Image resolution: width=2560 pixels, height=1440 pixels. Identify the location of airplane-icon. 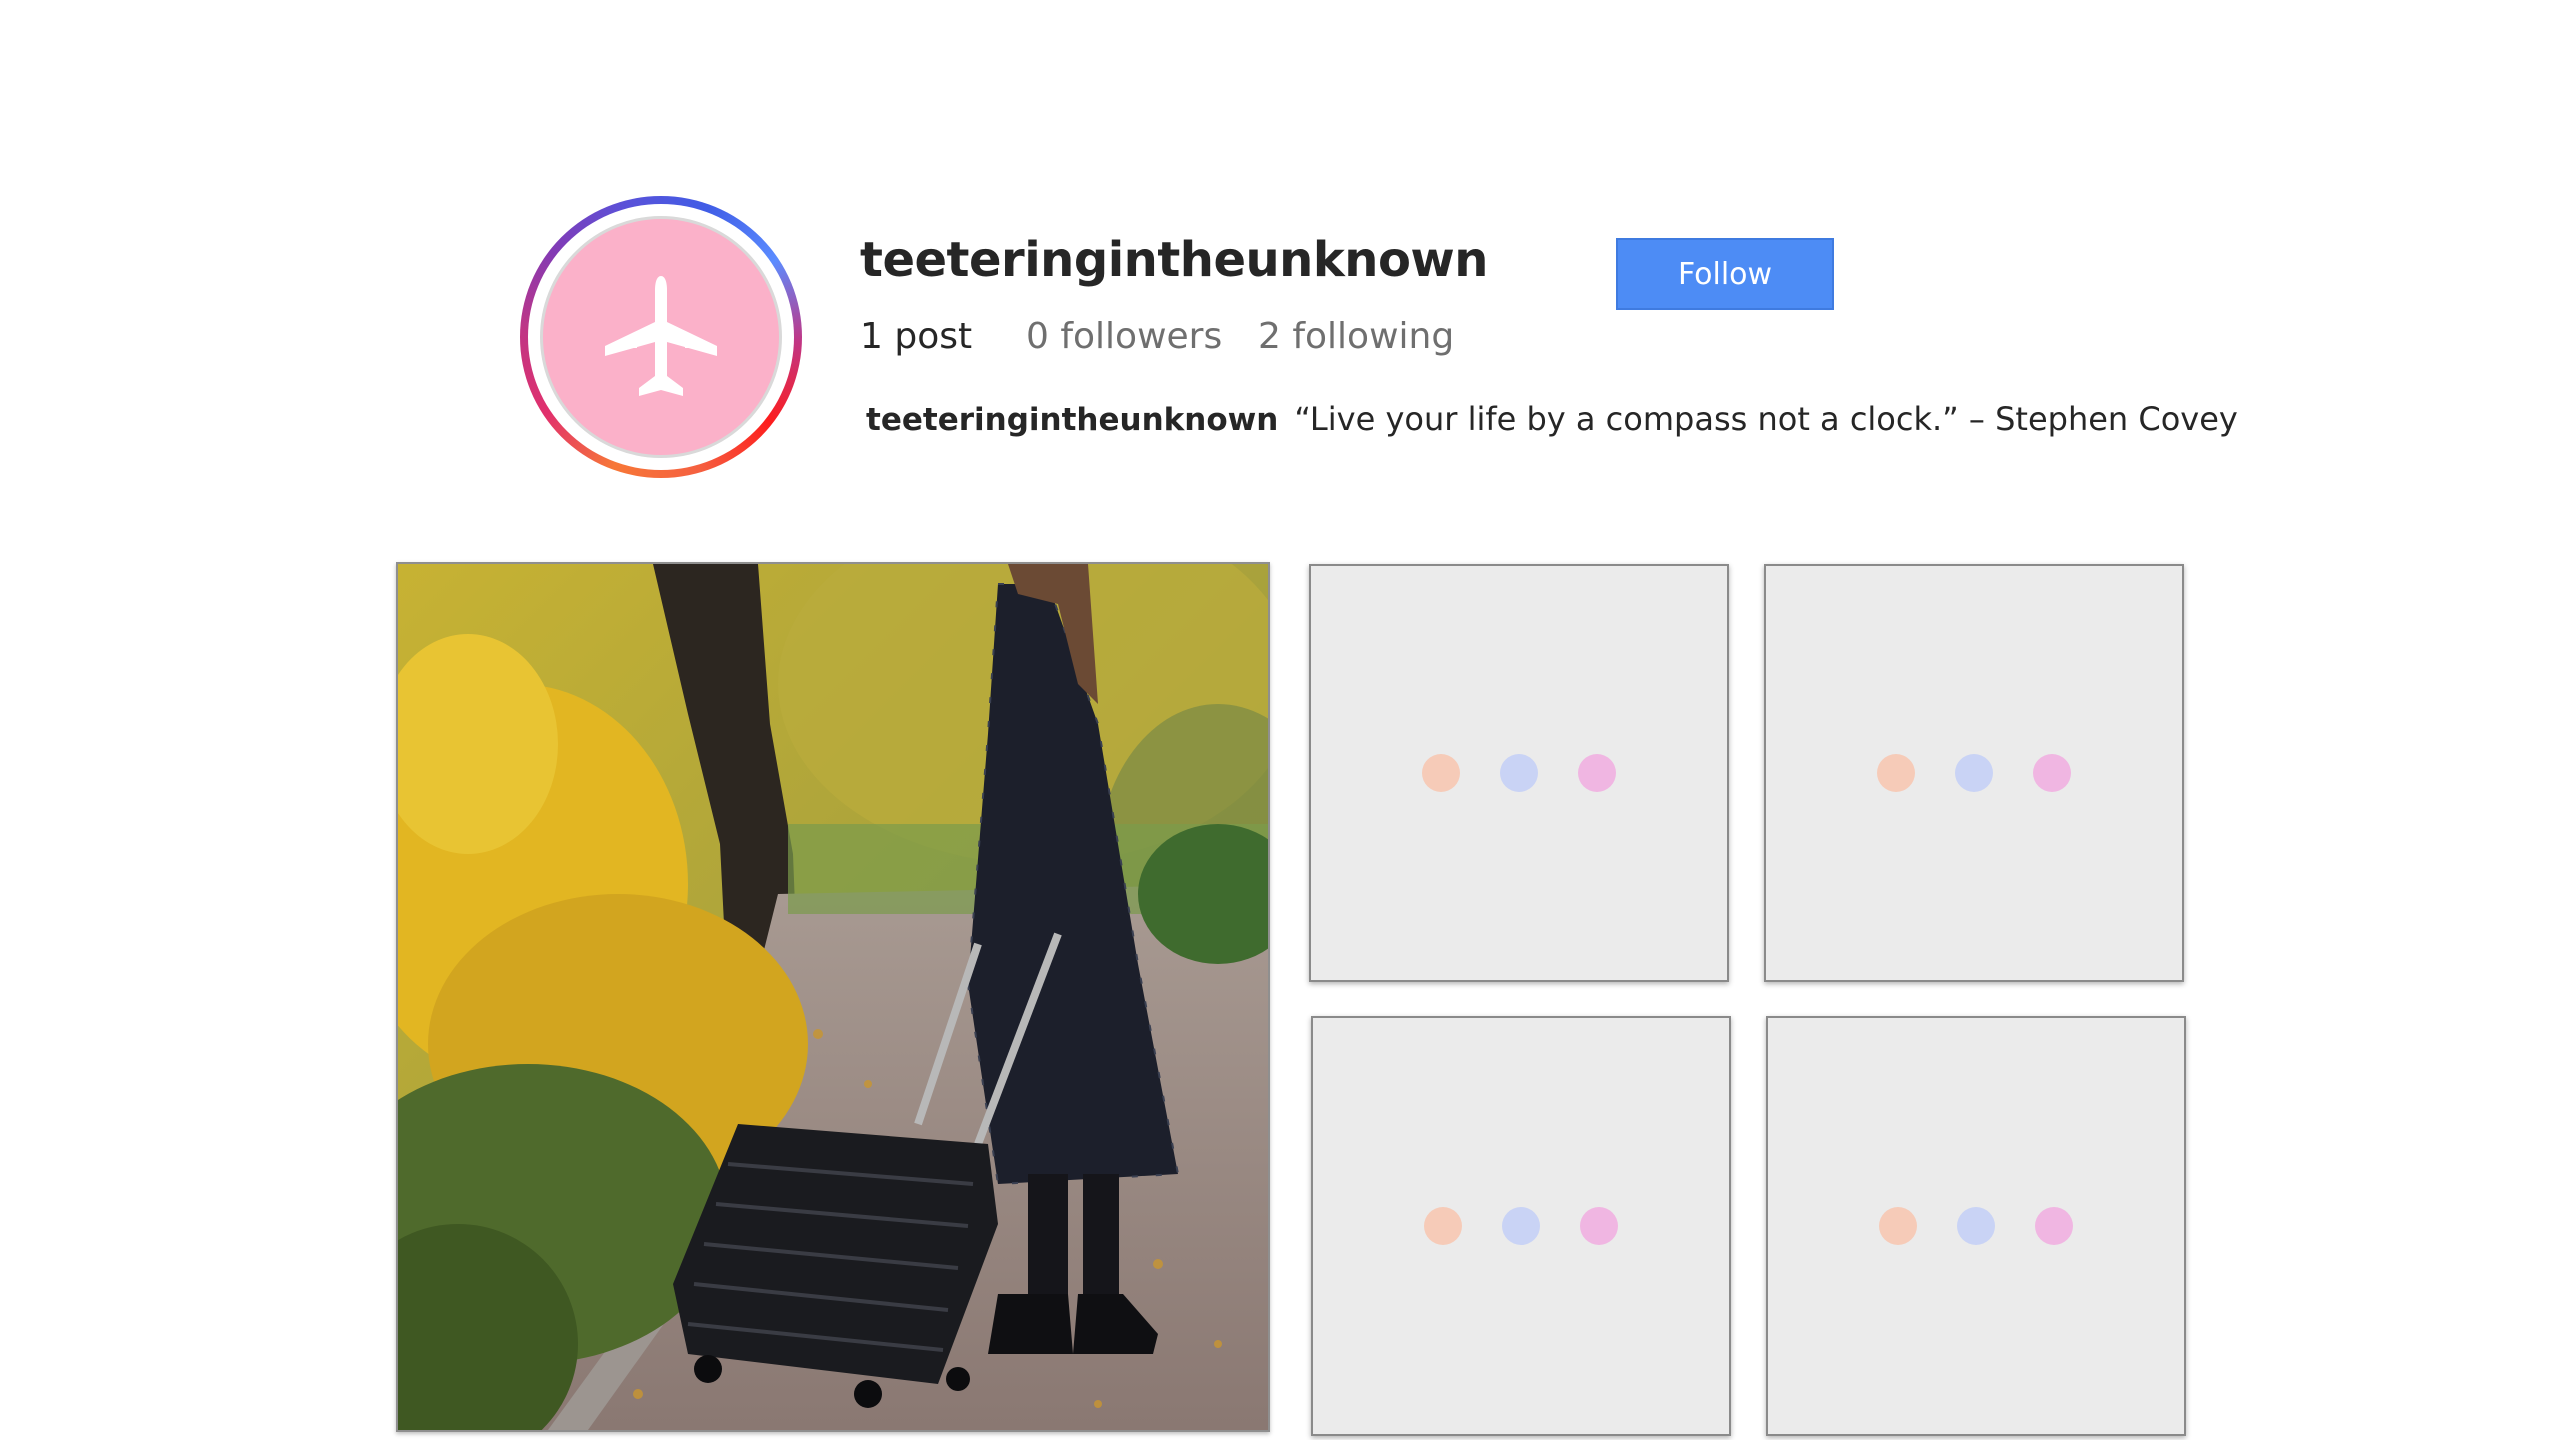
(661, 336).